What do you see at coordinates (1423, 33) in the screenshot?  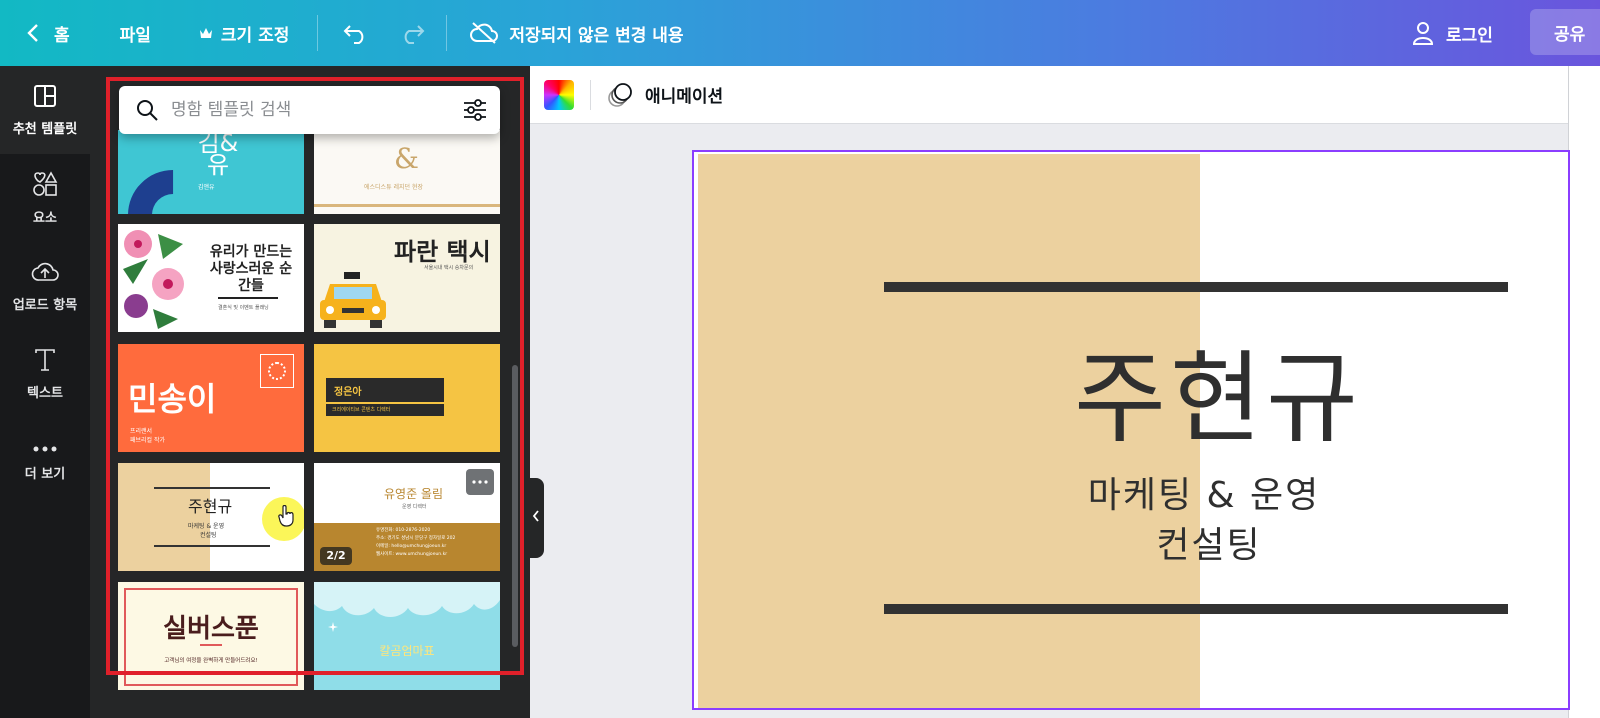 I see `user-icon` at bounding box center [1423, 33].